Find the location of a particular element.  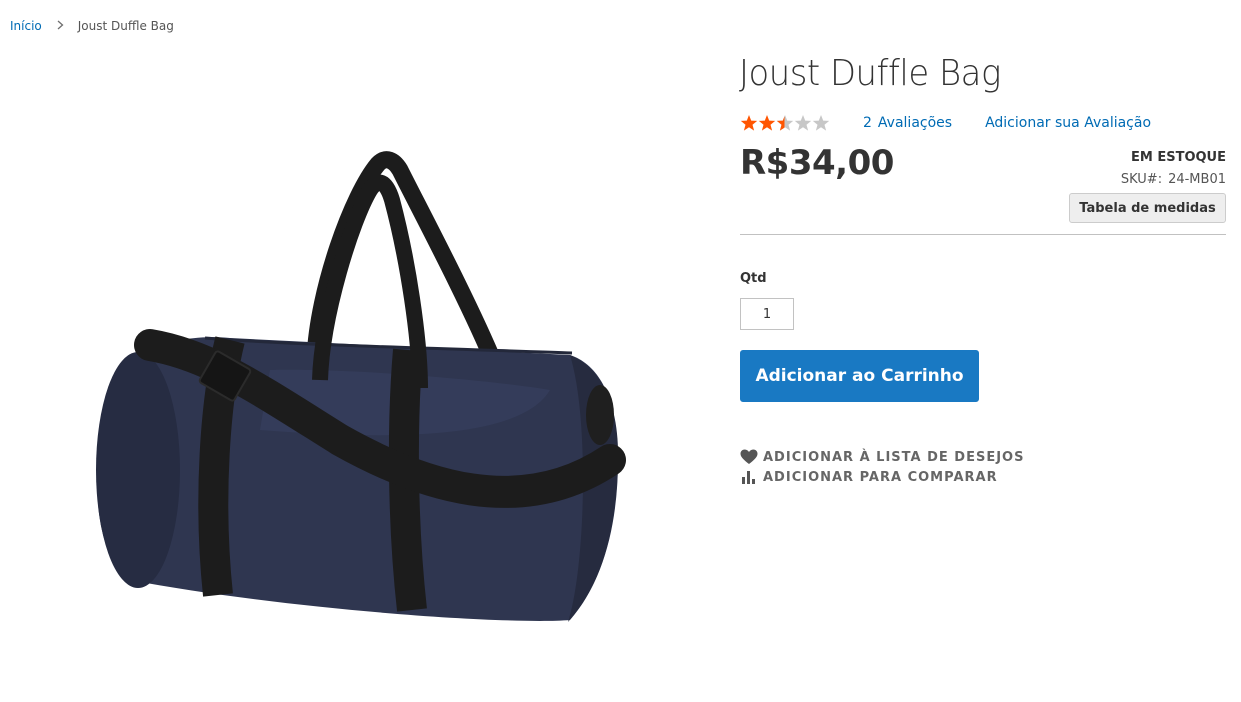

add-to-wishlist-link: ADICIONAR À LISTA DE DESEJOS is located at coordinates (882, 457).